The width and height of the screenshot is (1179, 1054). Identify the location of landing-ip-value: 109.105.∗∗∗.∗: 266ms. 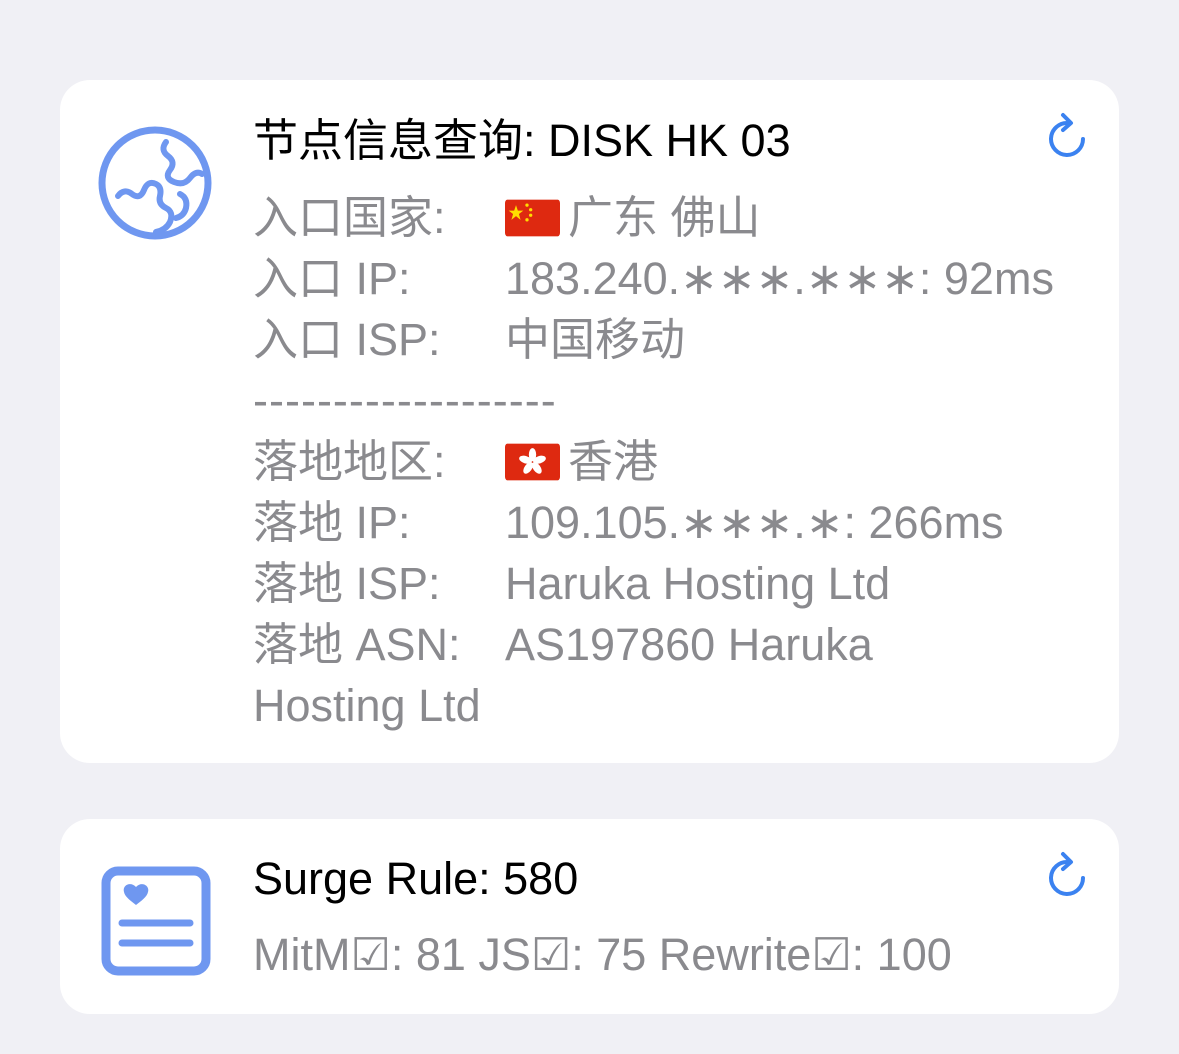
(754, 522).